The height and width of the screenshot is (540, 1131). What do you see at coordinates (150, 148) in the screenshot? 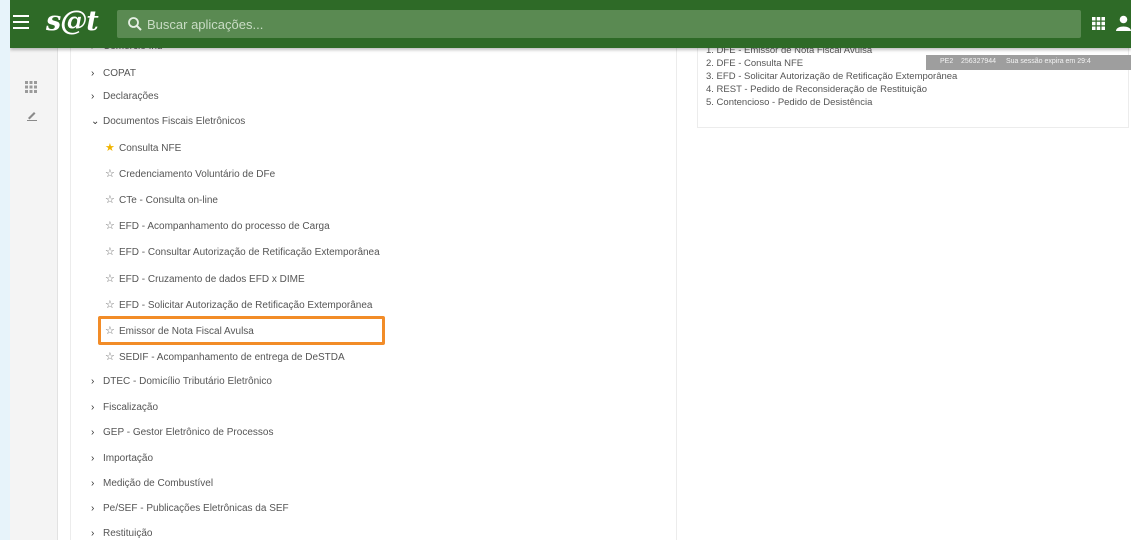
I see `menu-label: Consulta NFE` at bounding box center [150, 148].